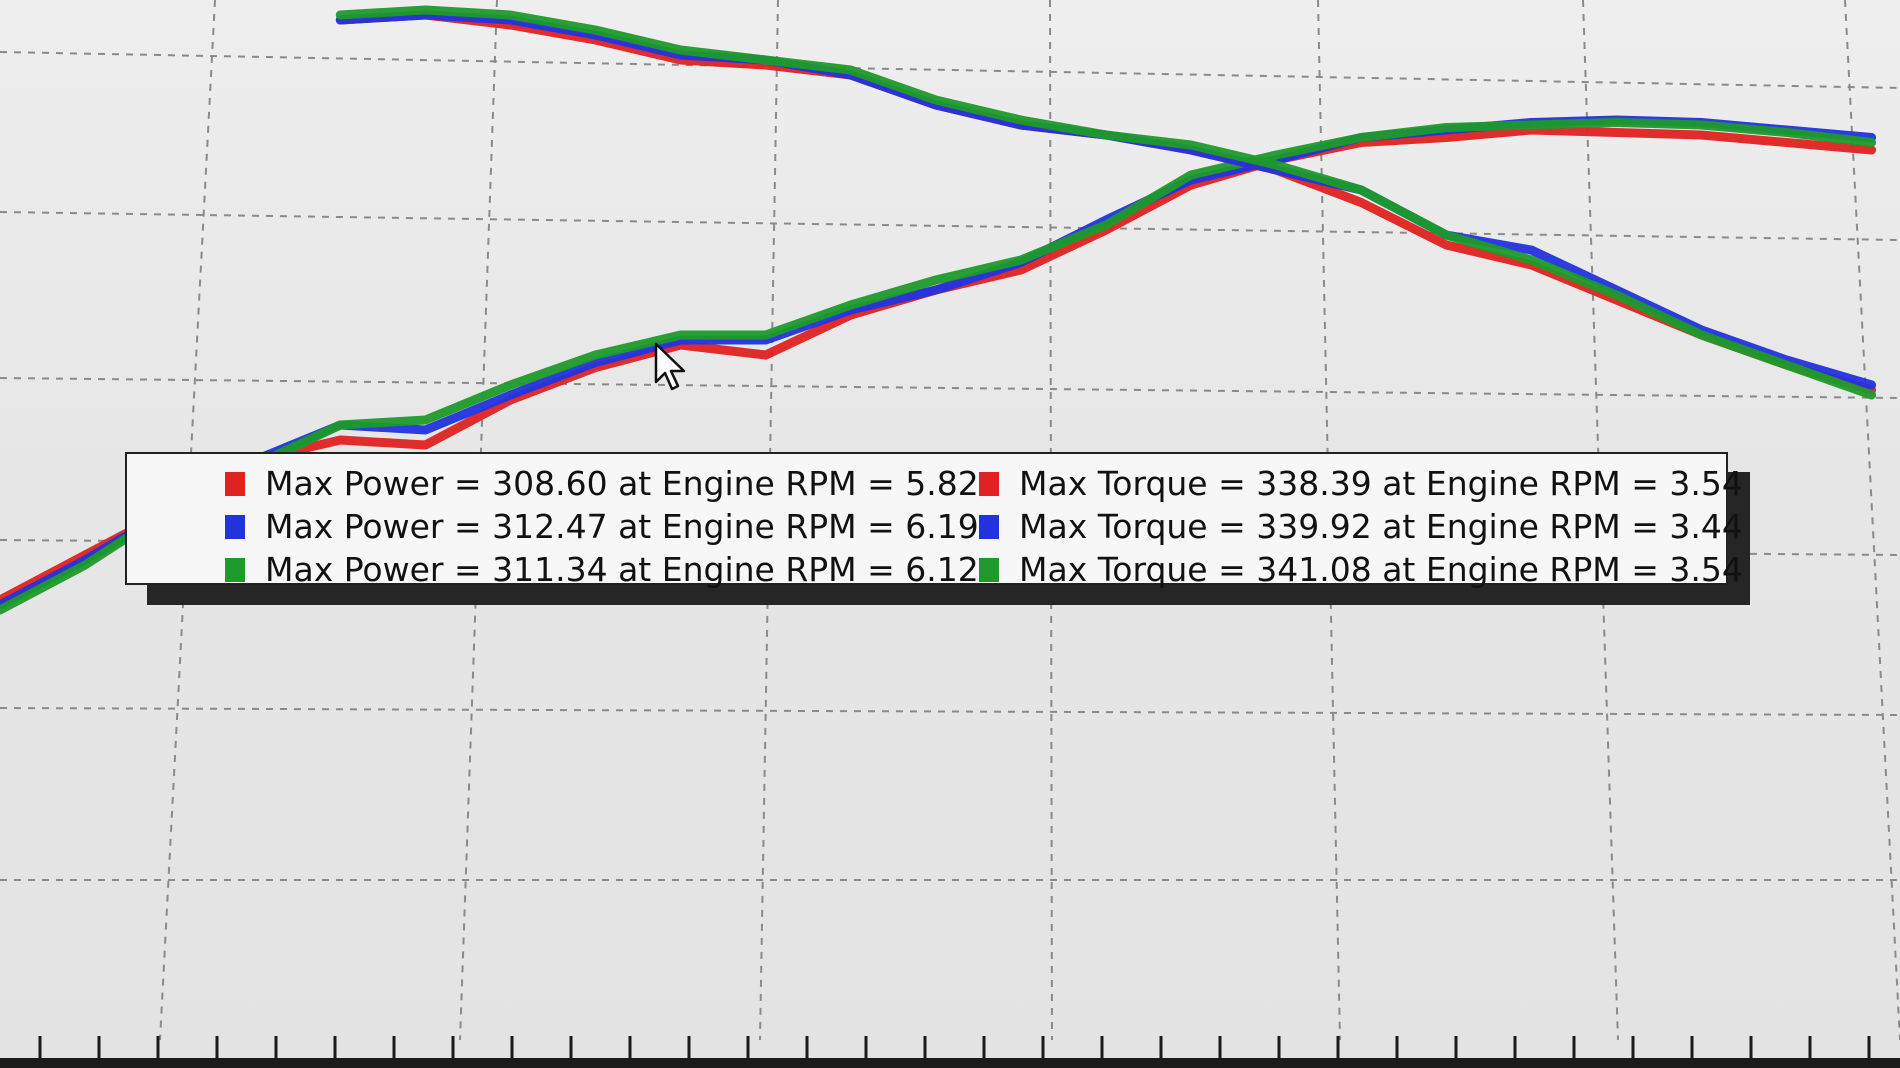 The height and width of the screenshot is (1068, 1900). I want to click on legend-row: Max Torque = 339.92 at Engine RPM = 3.44, so click(1361, 526).